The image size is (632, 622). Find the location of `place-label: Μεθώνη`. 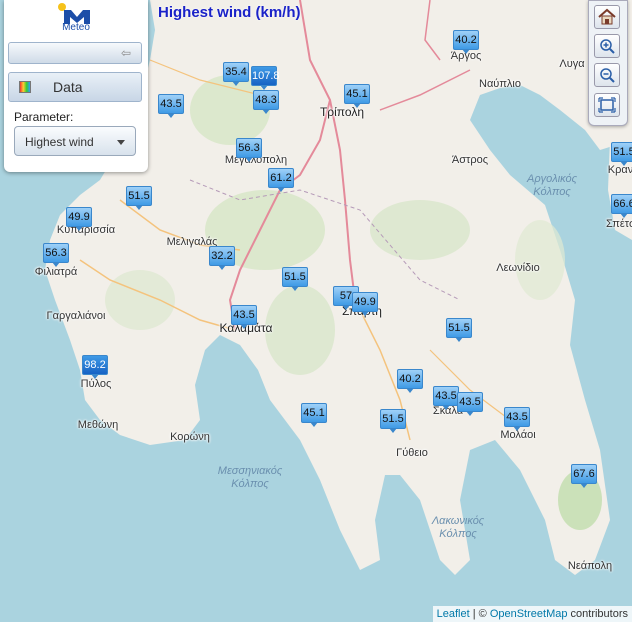

place-label: Μεθώνη is located at coordinates (98, 425).